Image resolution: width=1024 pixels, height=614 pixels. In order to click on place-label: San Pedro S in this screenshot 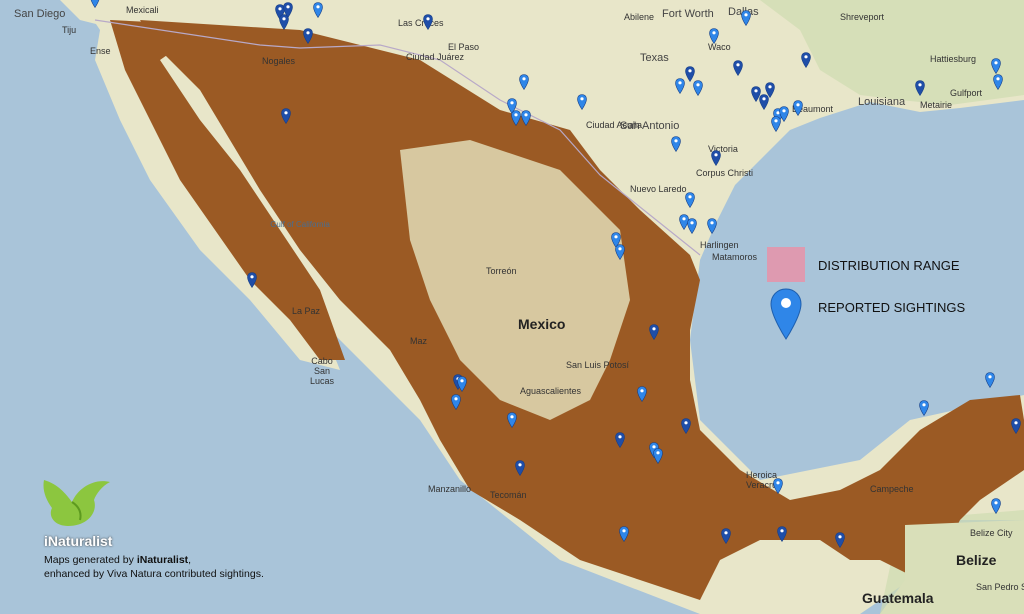, I will do `click(1000, 587)`.